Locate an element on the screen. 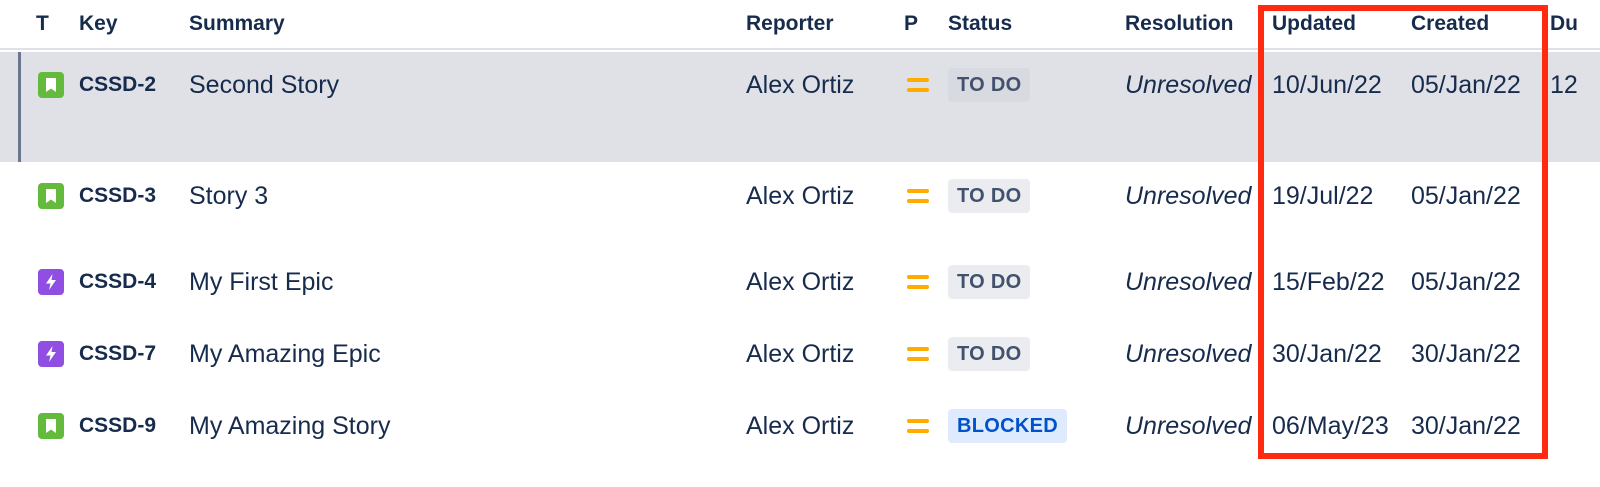  updated-date: 30/Jan/22 is located at coordinates (1327, 354).